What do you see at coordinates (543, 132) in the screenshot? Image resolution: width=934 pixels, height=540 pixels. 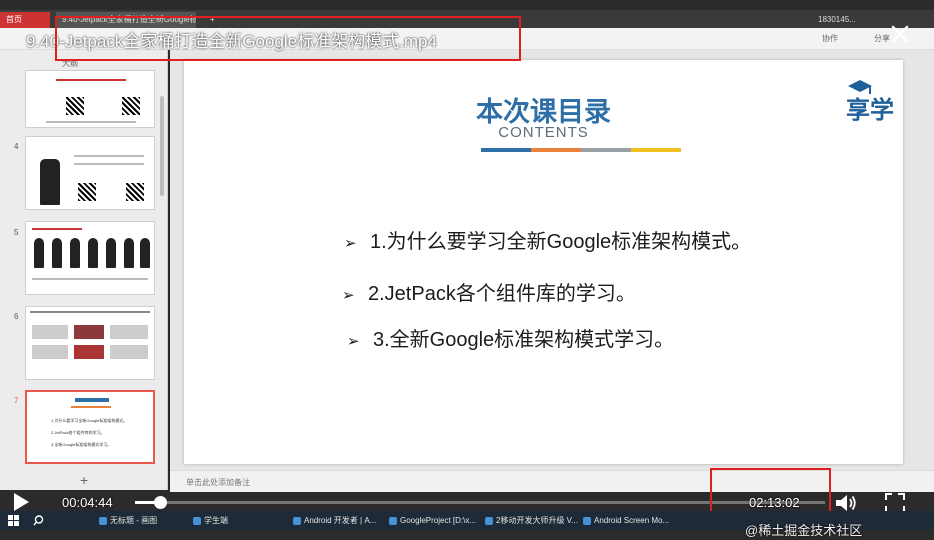 I see `slide-subtitle: CONTENTS` at bounding box center [543, 132].